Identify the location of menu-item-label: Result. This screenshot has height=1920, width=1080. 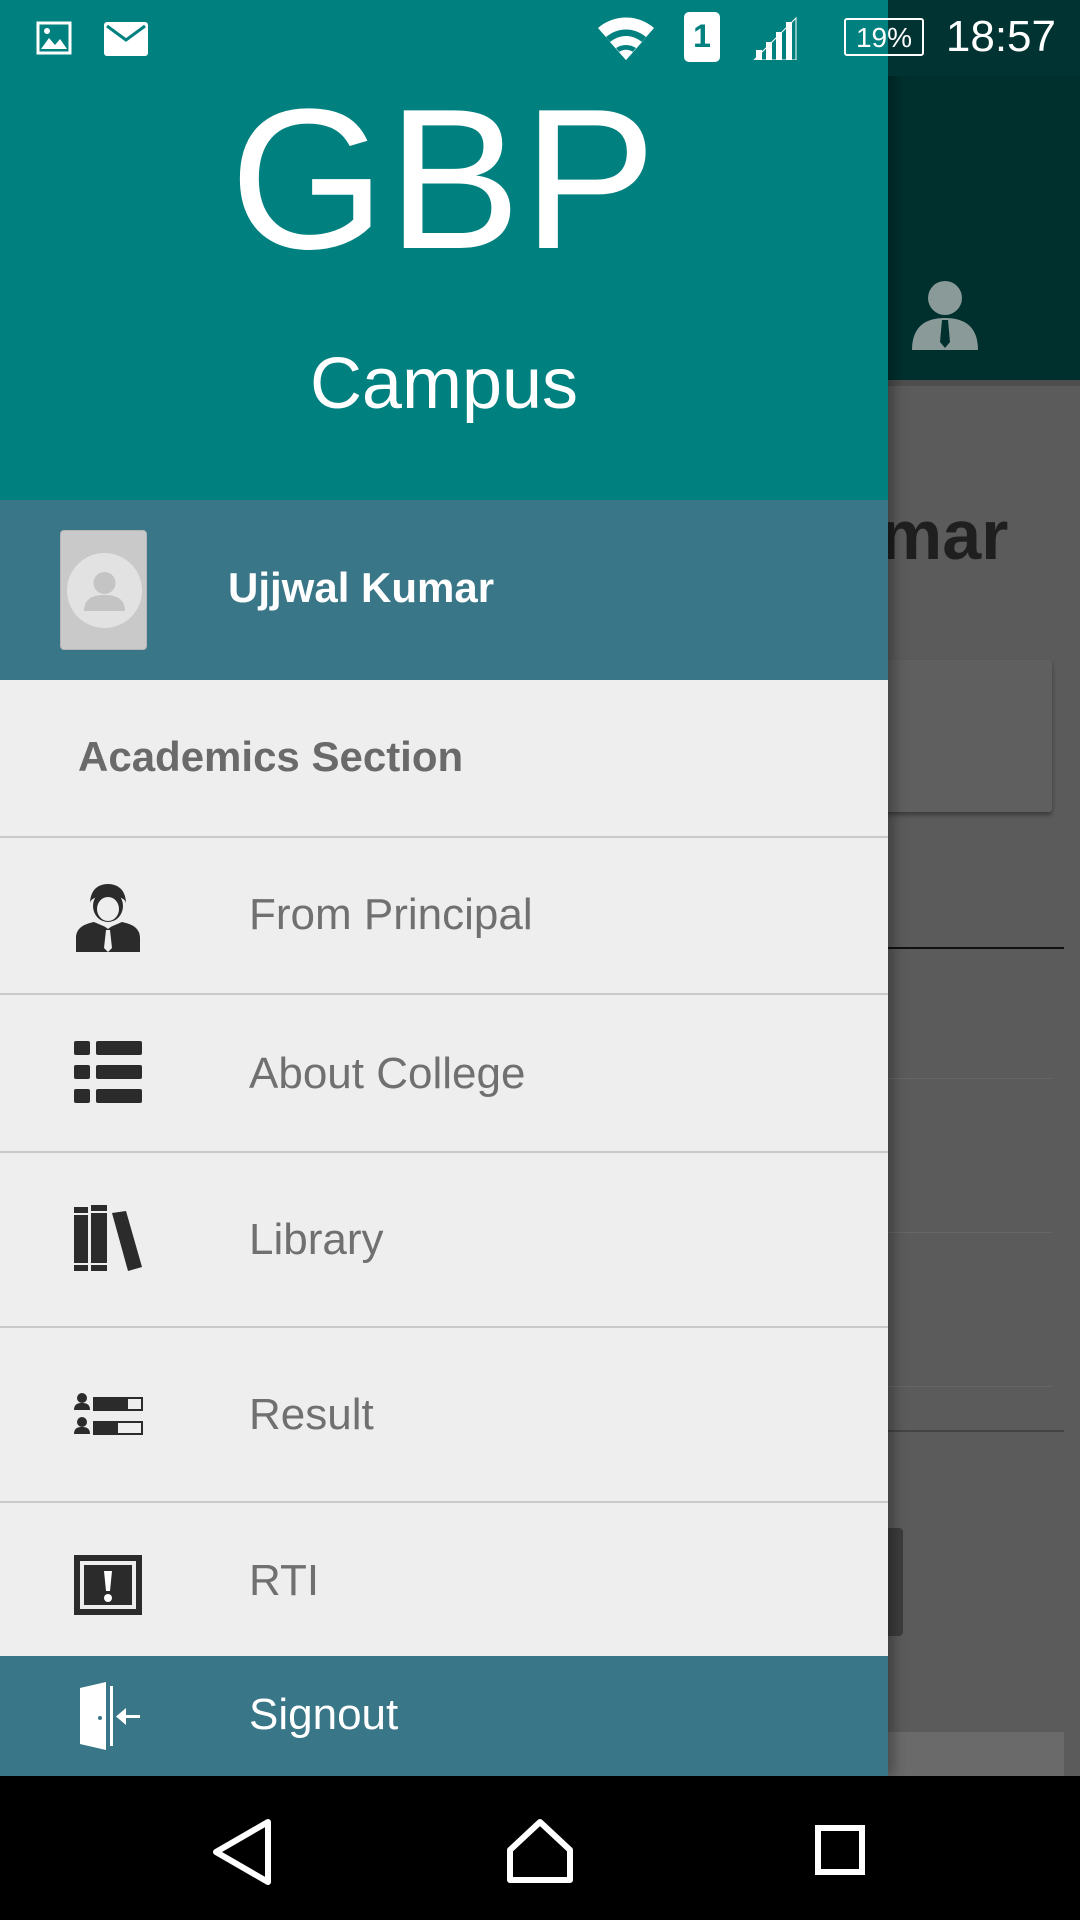
(311, 1414).